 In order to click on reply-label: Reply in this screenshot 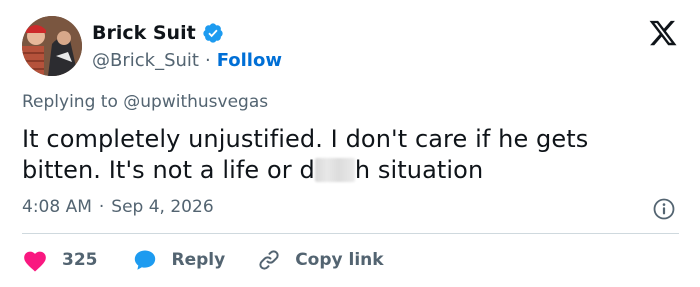, I will do `click(198, 260)`.